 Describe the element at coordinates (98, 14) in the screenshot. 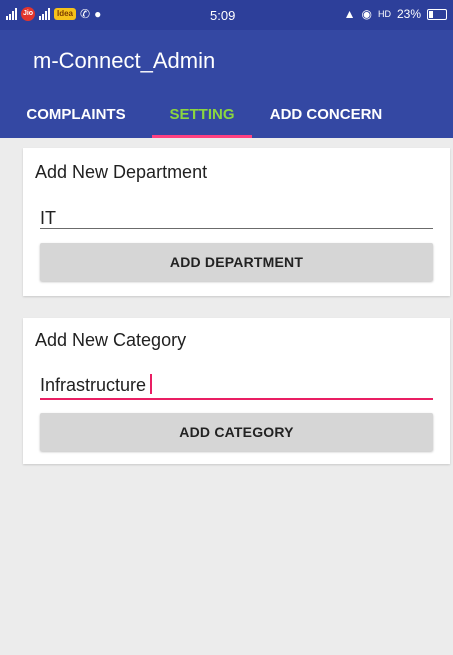

I see `notification-icon: ●` at that location.